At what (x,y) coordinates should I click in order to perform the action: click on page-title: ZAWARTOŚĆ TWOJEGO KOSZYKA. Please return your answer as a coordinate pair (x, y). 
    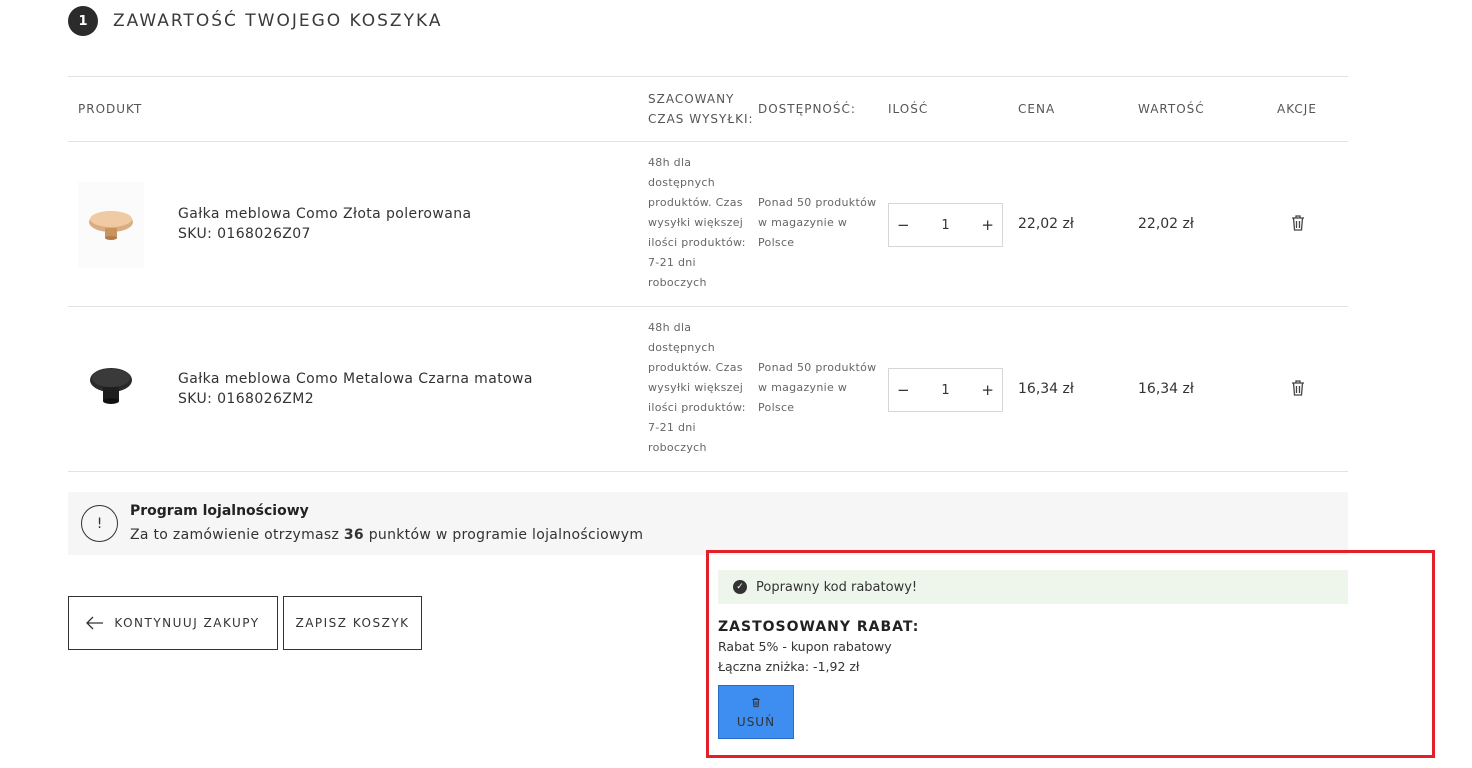
    Looking at the image, I should click on (278, 21).